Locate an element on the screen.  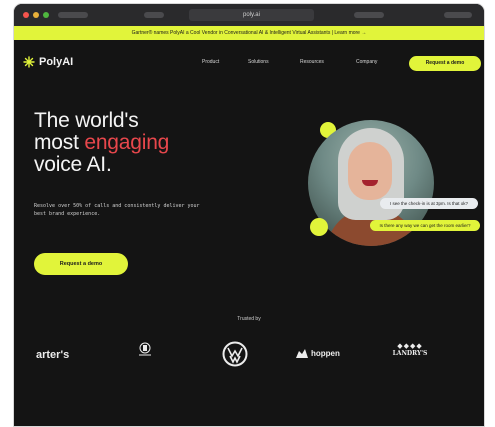
crest-logo is located at coordinates (145, 350).